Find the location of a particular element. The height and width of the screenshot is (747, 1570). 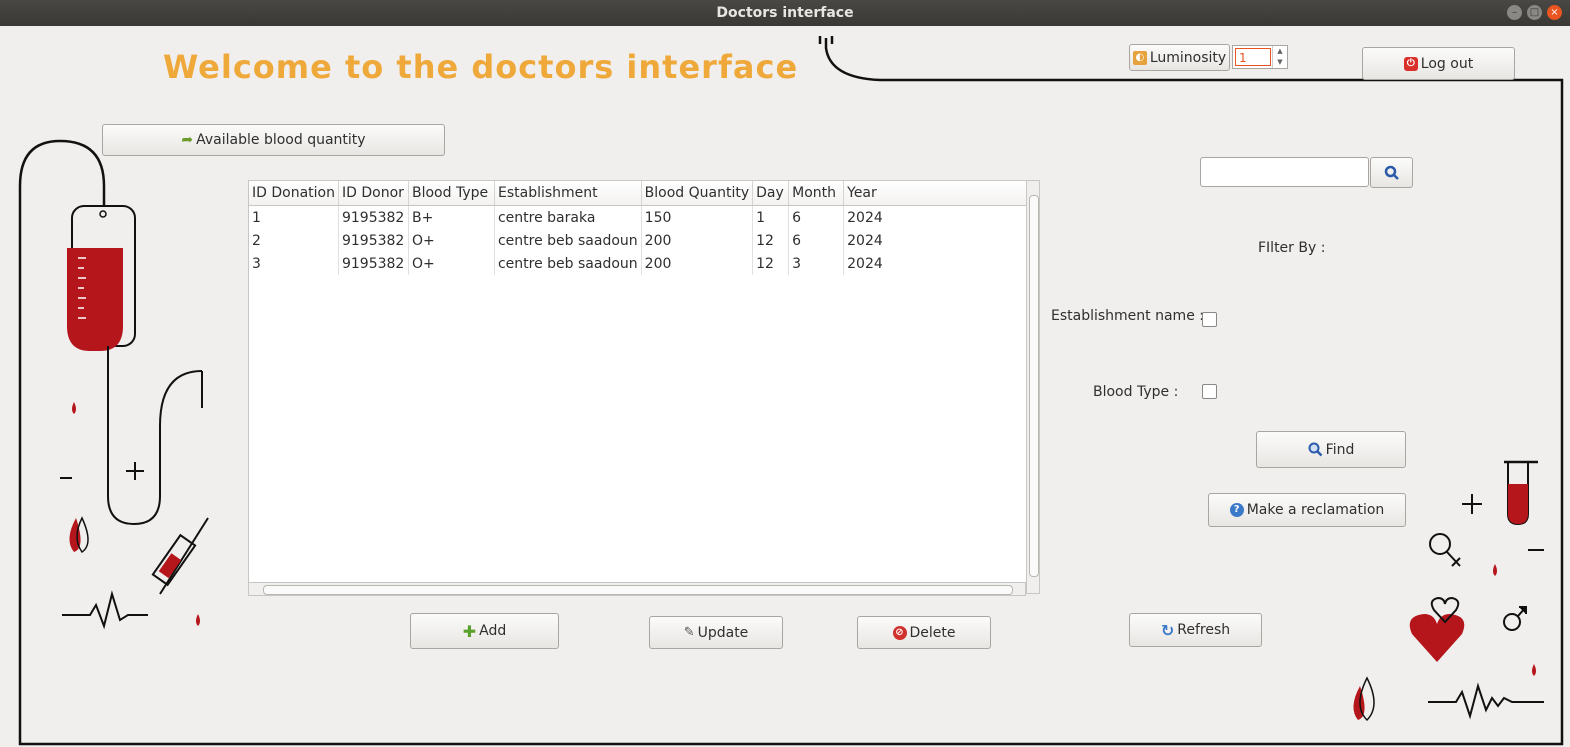

reclamation-label: Make a reclamation is located at coordinates (1315, 510).